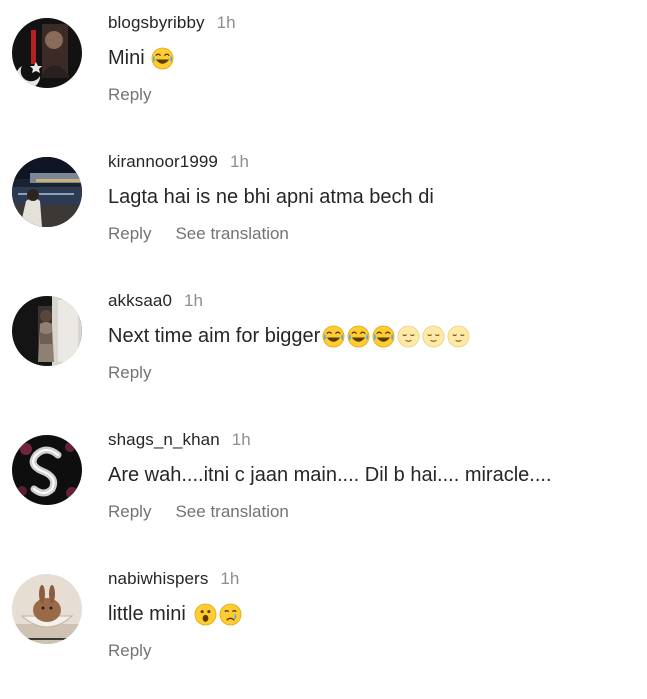 The image size is (647, 699). What do you see at coordinates (140, 301) in the screenshot?
I see `username: akksaa0` at bounding box center [140, 301].